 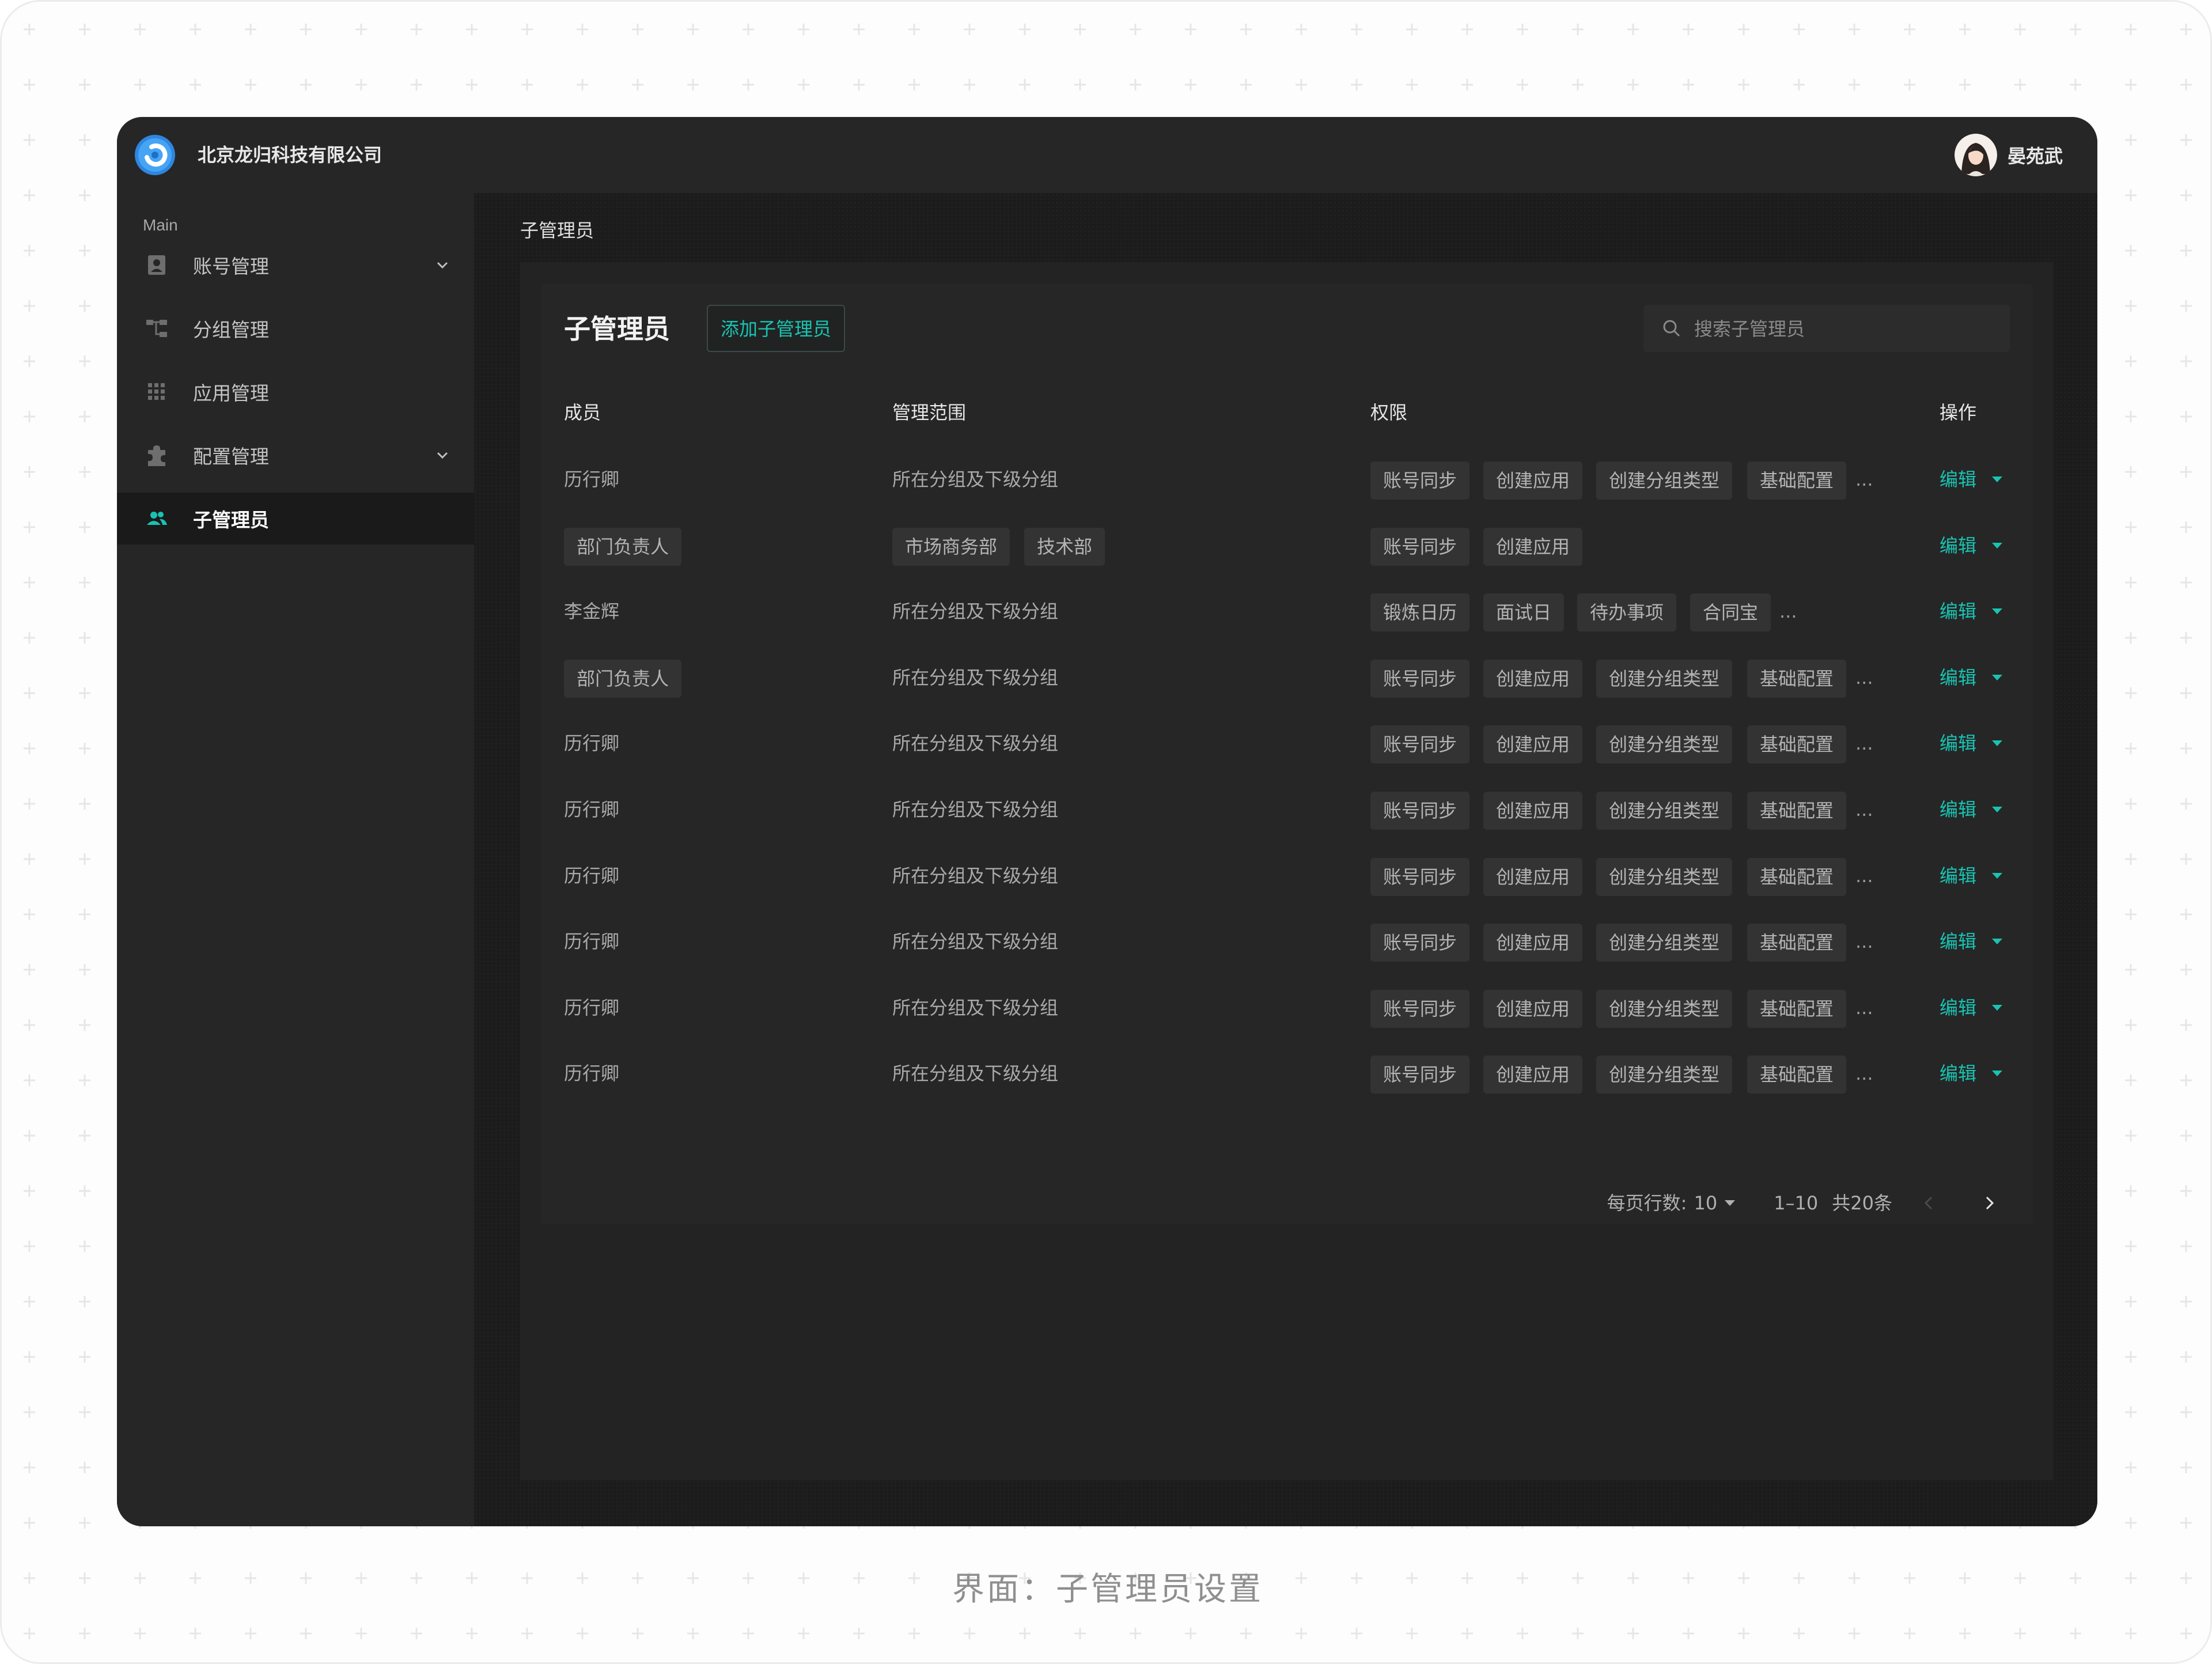 I want to click on permission-tag: 锻炼日历, so click(x=1420, y=613).